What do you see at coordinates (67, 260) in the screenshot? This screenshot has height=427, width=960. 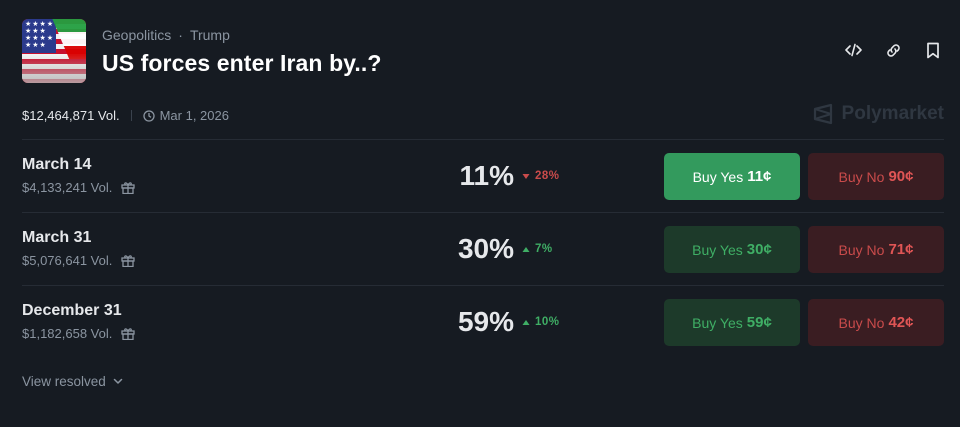 I see `outcome-volume-text: $5,076,641 Vol.` at bounding box center [67, 260].